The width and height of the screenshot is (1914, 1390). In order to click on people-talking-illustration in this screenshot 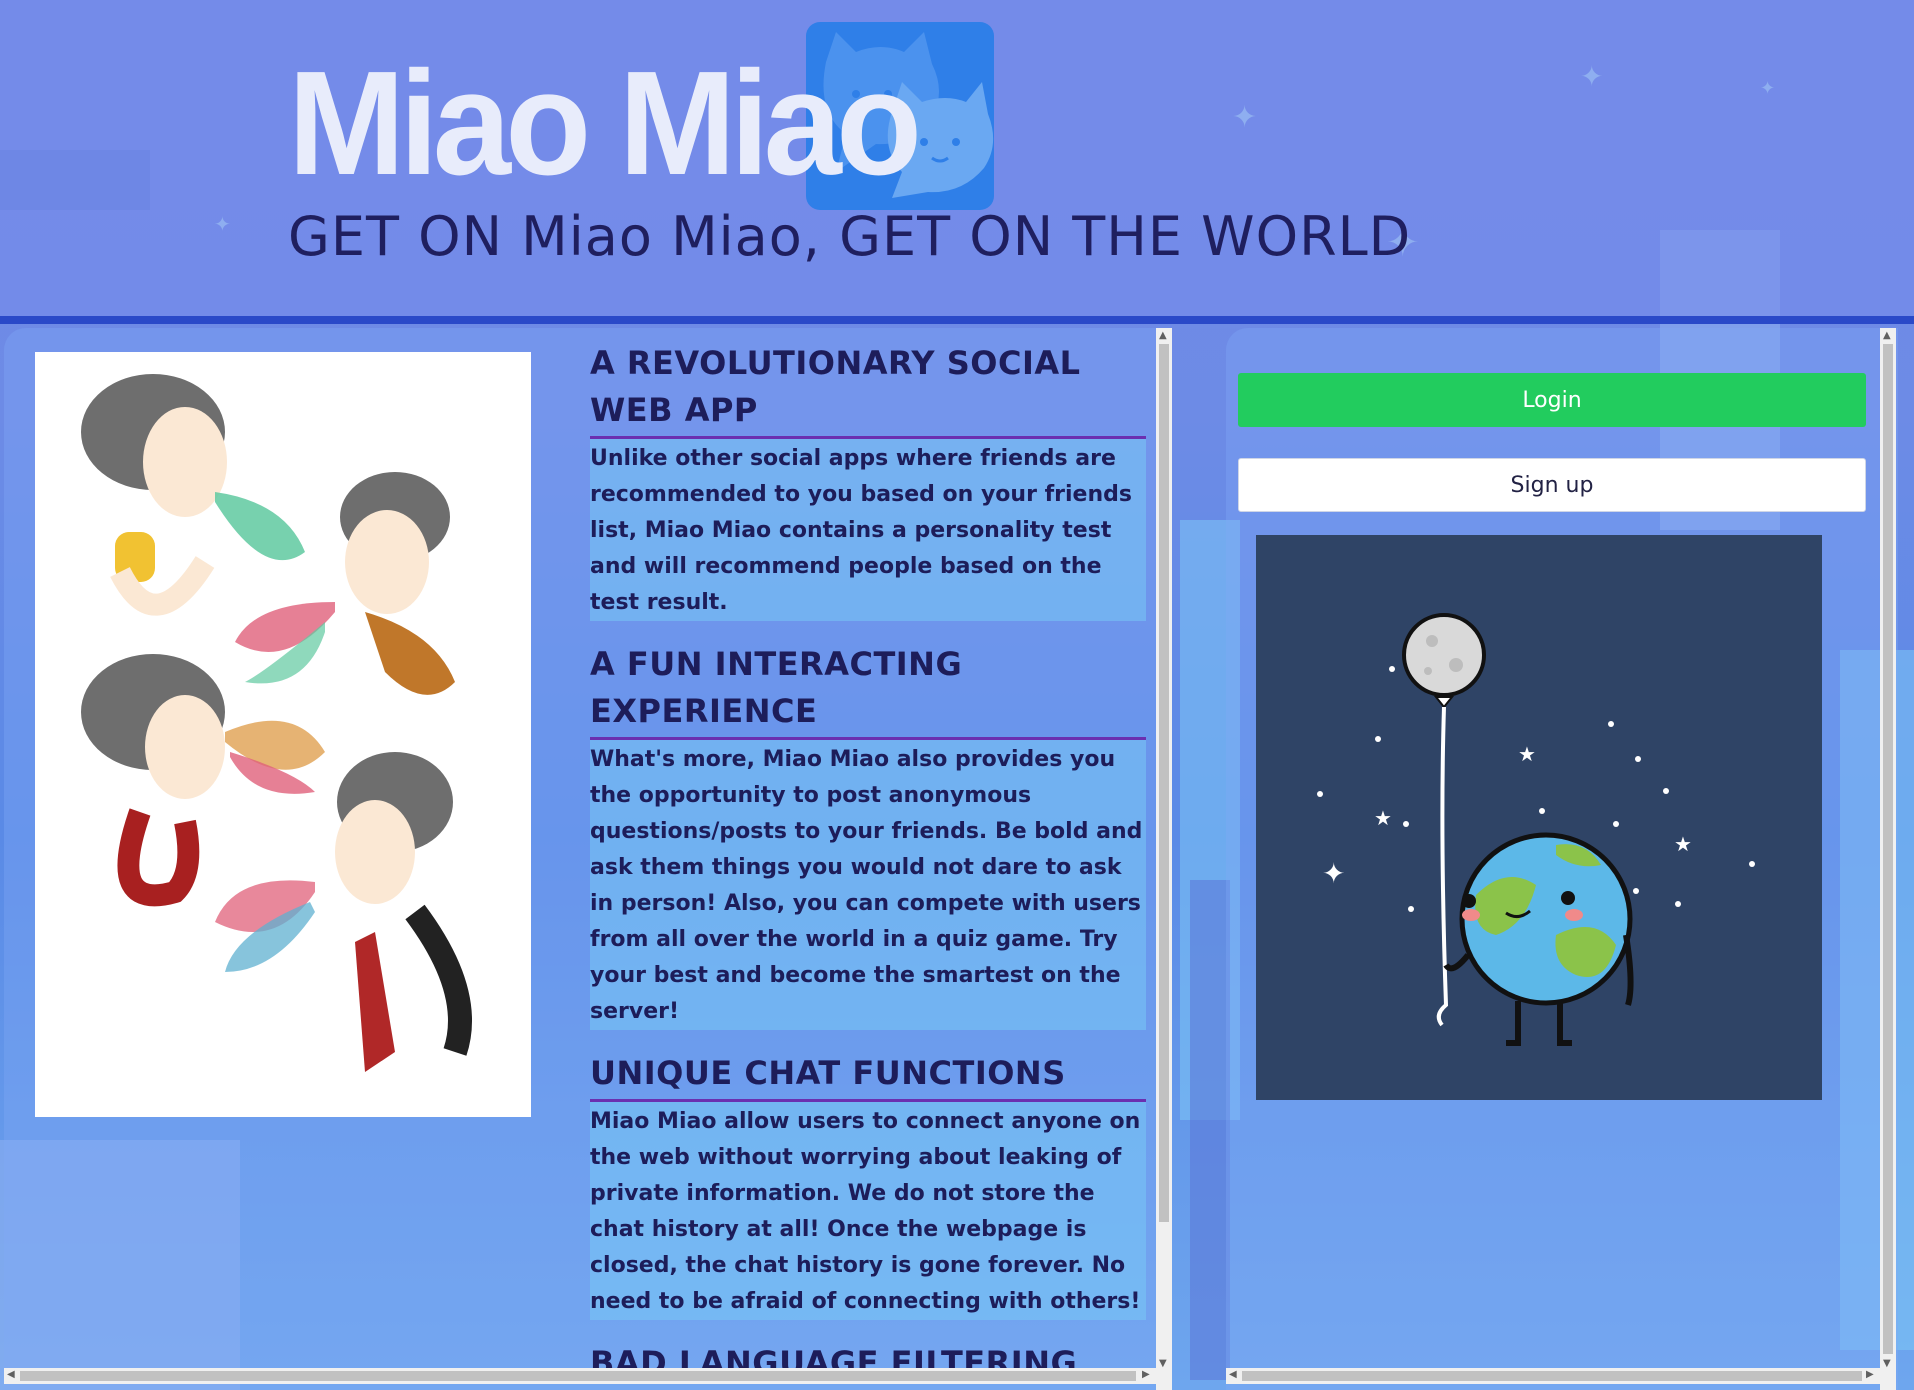, I will do `click(283, 734)`.